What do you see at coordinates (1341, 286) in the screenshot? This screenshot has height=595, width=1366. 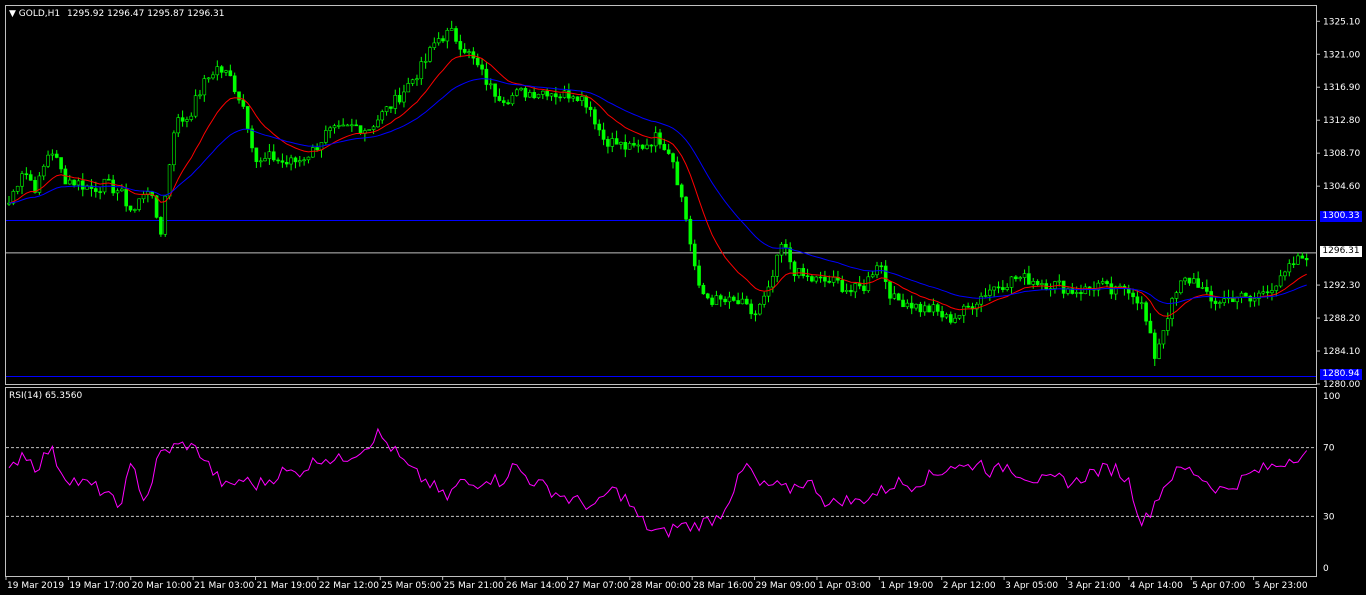 I see `price-tick-label: 1292.30` at bounding box center [1341, 286].